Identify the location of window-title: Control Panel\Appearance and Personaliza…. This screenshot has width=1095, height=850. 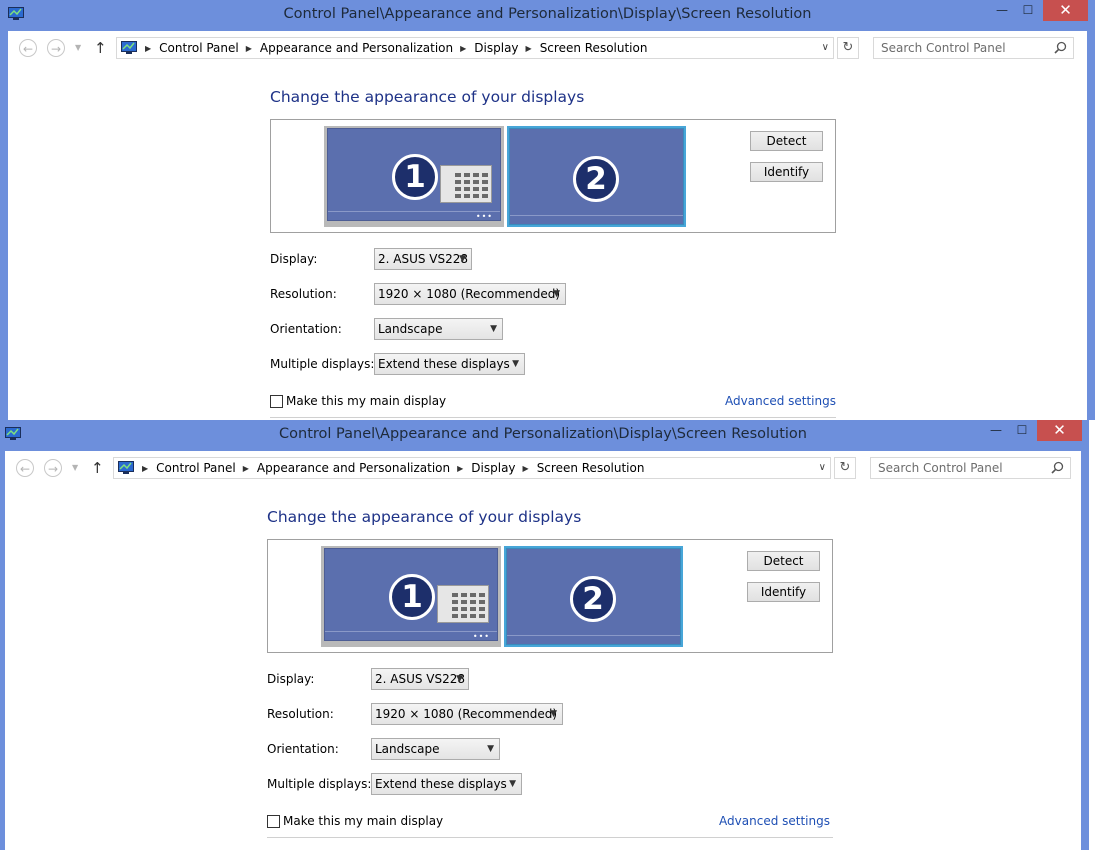
(543, 434).